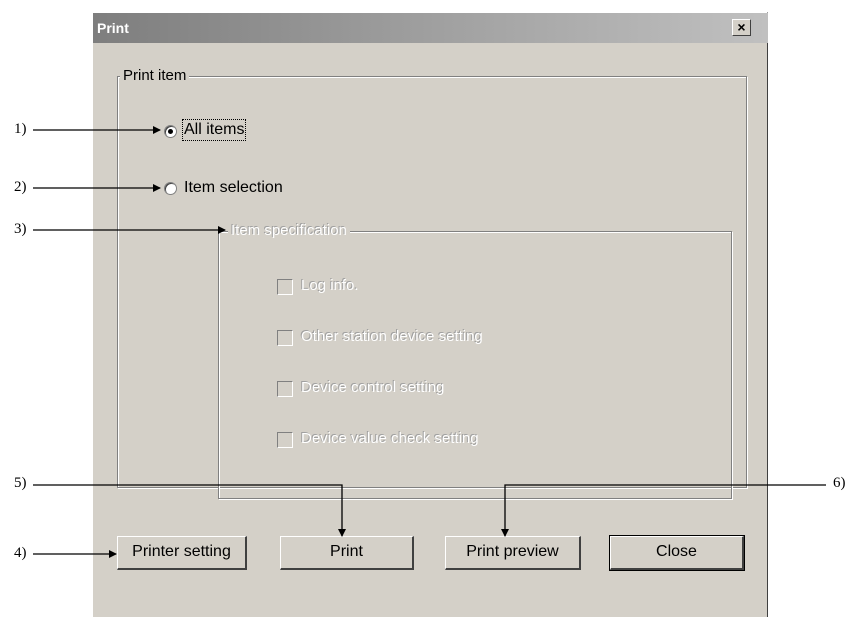 Image resolution: width=856 pixels, height=617 pixels. What do you see at coordinates (285, 338) in the screenshot?
I see `checkbox-other-station-device-setting` at bounding box center [285, 338].